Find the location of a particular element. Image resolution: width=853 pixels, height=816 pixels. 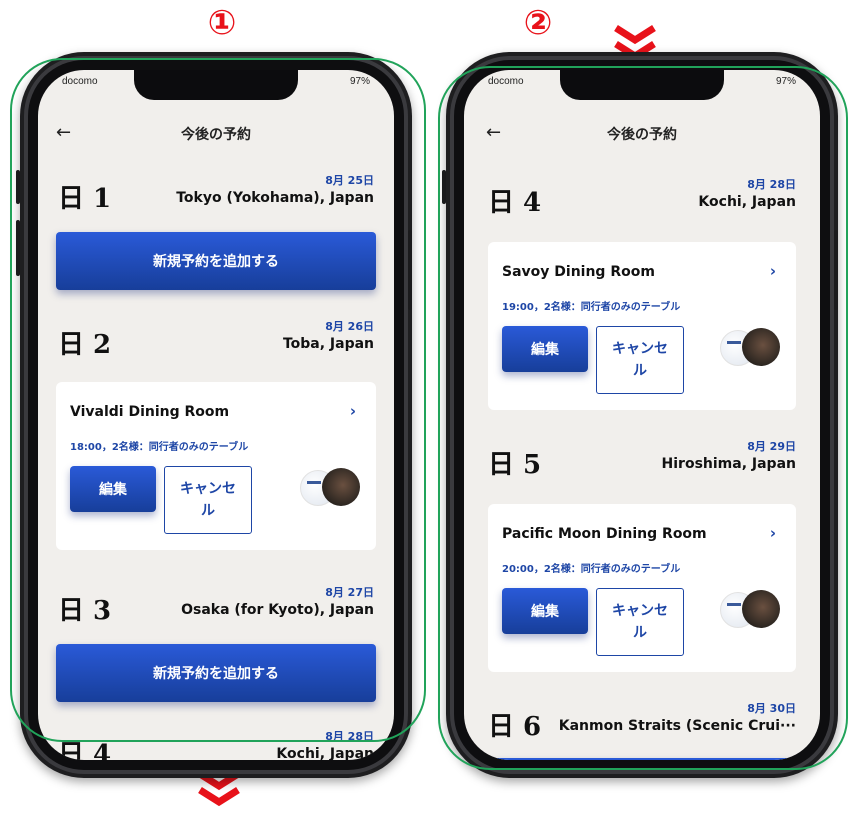

restaurant-name: Savoy Dining Room is located at coordinates (578, 272).